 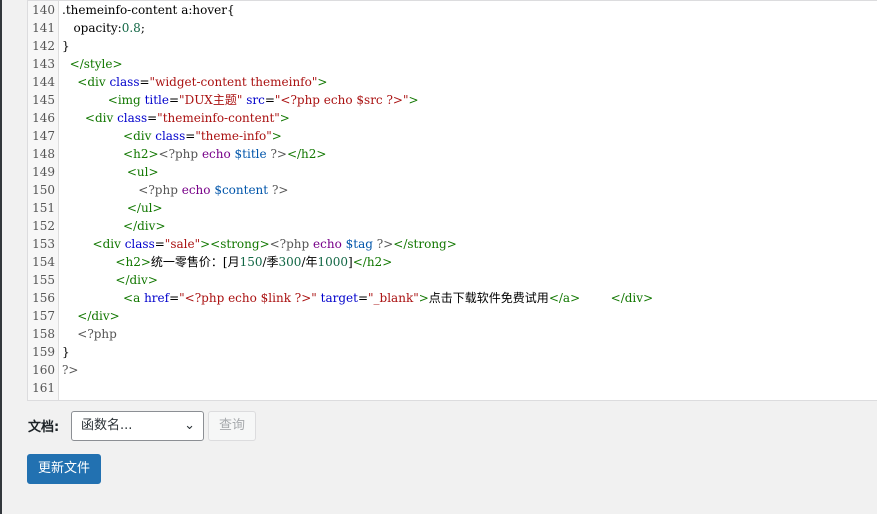 I want to click on line-number: 157, so click(x=43, y=316).